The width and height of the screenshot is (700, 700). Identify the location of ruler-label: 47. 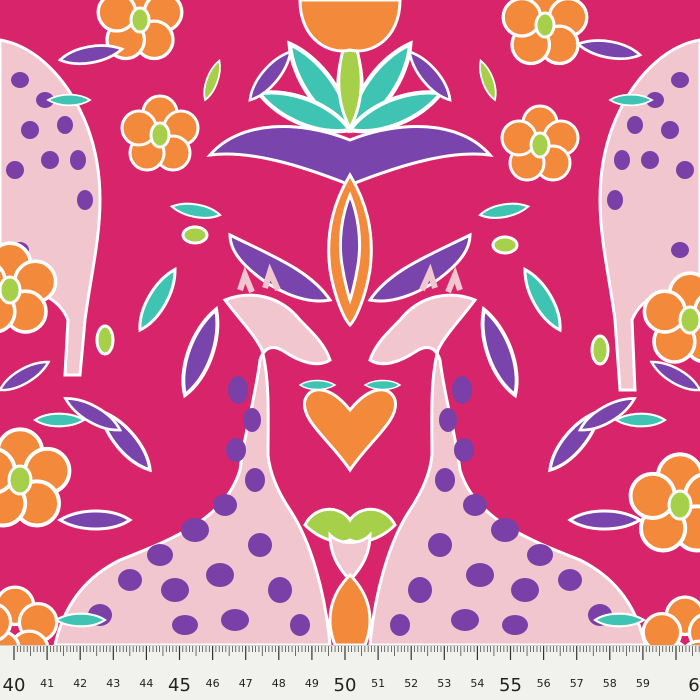
(246, 683).